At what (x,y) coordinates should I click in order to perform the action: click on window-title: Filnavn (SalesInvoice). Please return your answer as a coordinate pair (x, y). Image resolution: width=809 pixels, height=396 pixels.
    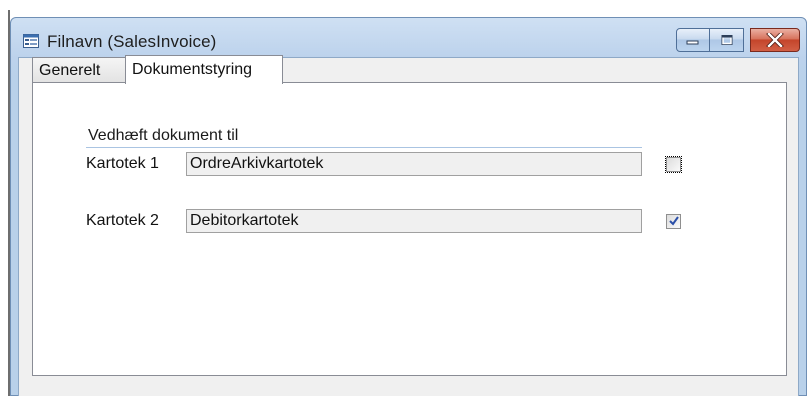
    Looking at the image, I should click on (132, 41).